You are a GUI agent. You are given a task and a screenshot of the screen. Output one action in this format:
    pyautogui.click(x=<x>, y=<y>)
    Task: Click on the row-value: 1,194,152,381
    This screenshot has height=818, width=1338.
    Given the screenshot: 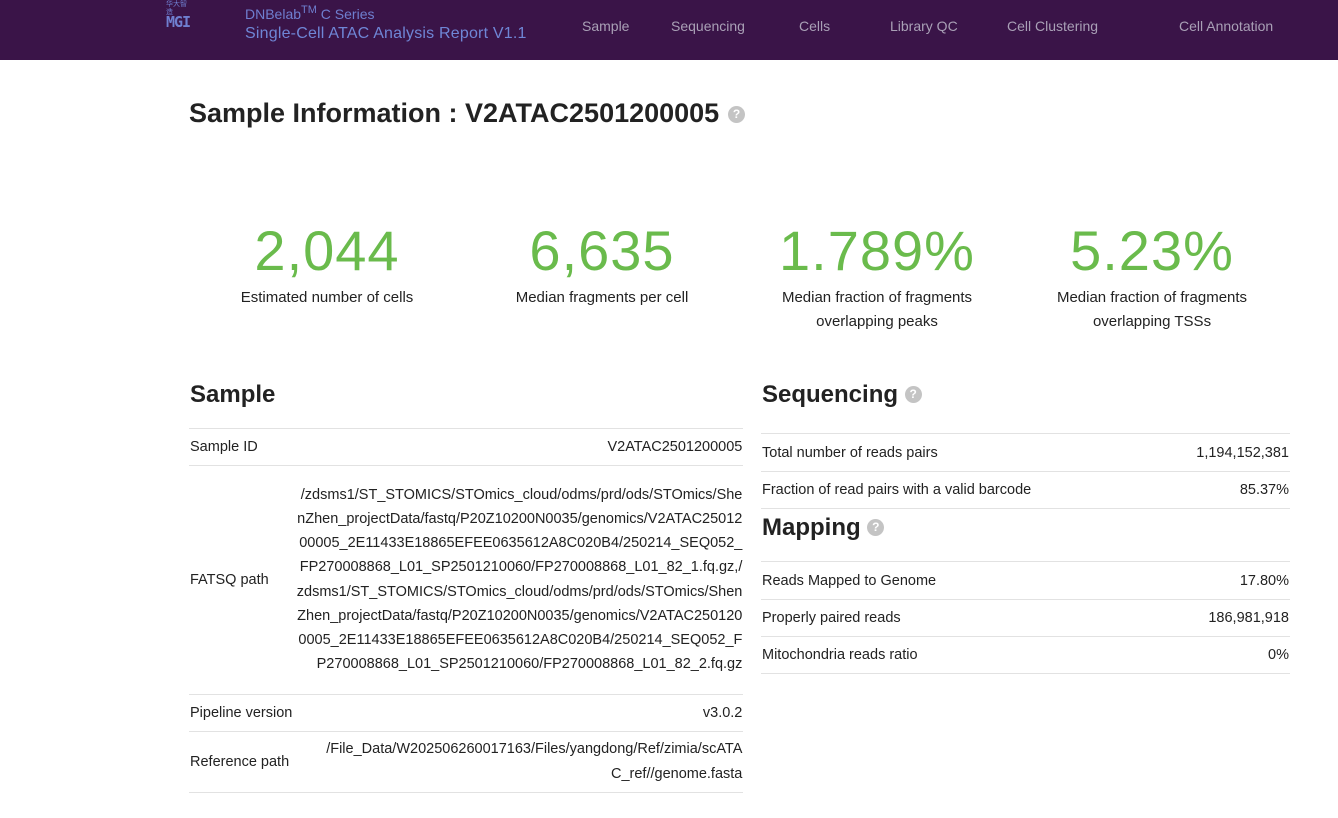 What is the action you would take?
    pyautogui.click(x=1221, y=452)
    